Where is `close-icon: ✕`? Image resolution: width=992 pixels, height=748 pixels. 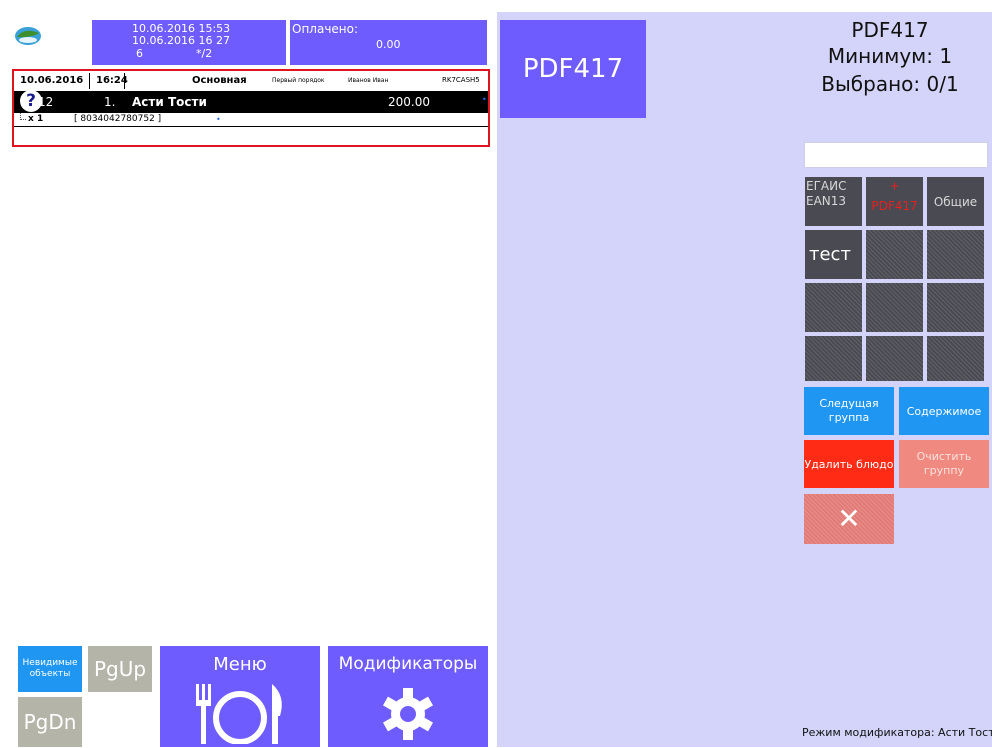
close-icon: ✕ is located at coordinates (849, 518).